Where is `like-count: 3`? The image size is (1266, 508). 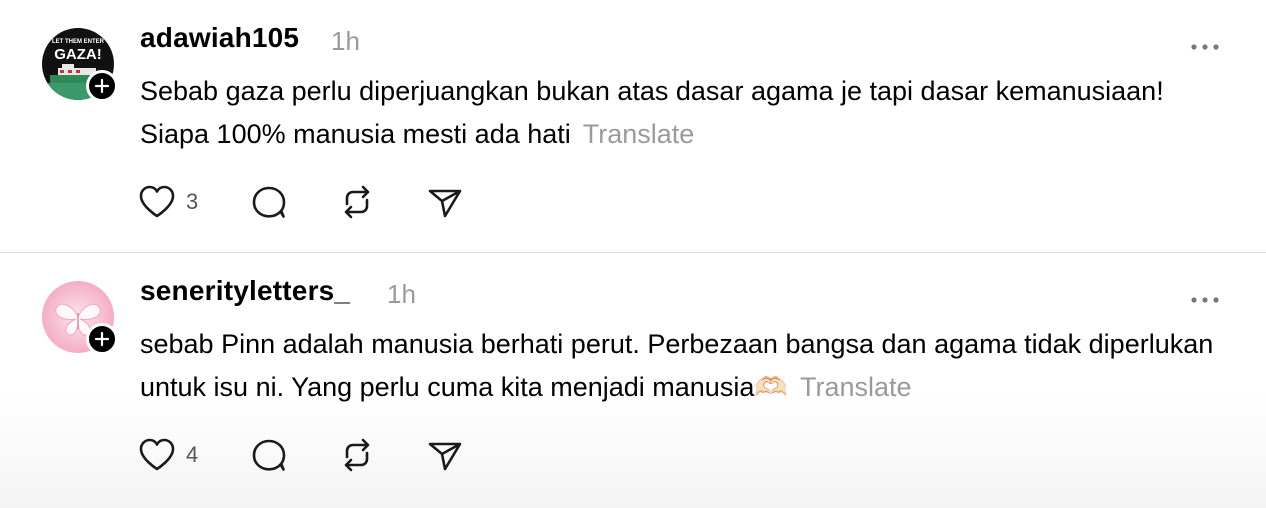 like-count: 3 is located at coordinates (192, 201).